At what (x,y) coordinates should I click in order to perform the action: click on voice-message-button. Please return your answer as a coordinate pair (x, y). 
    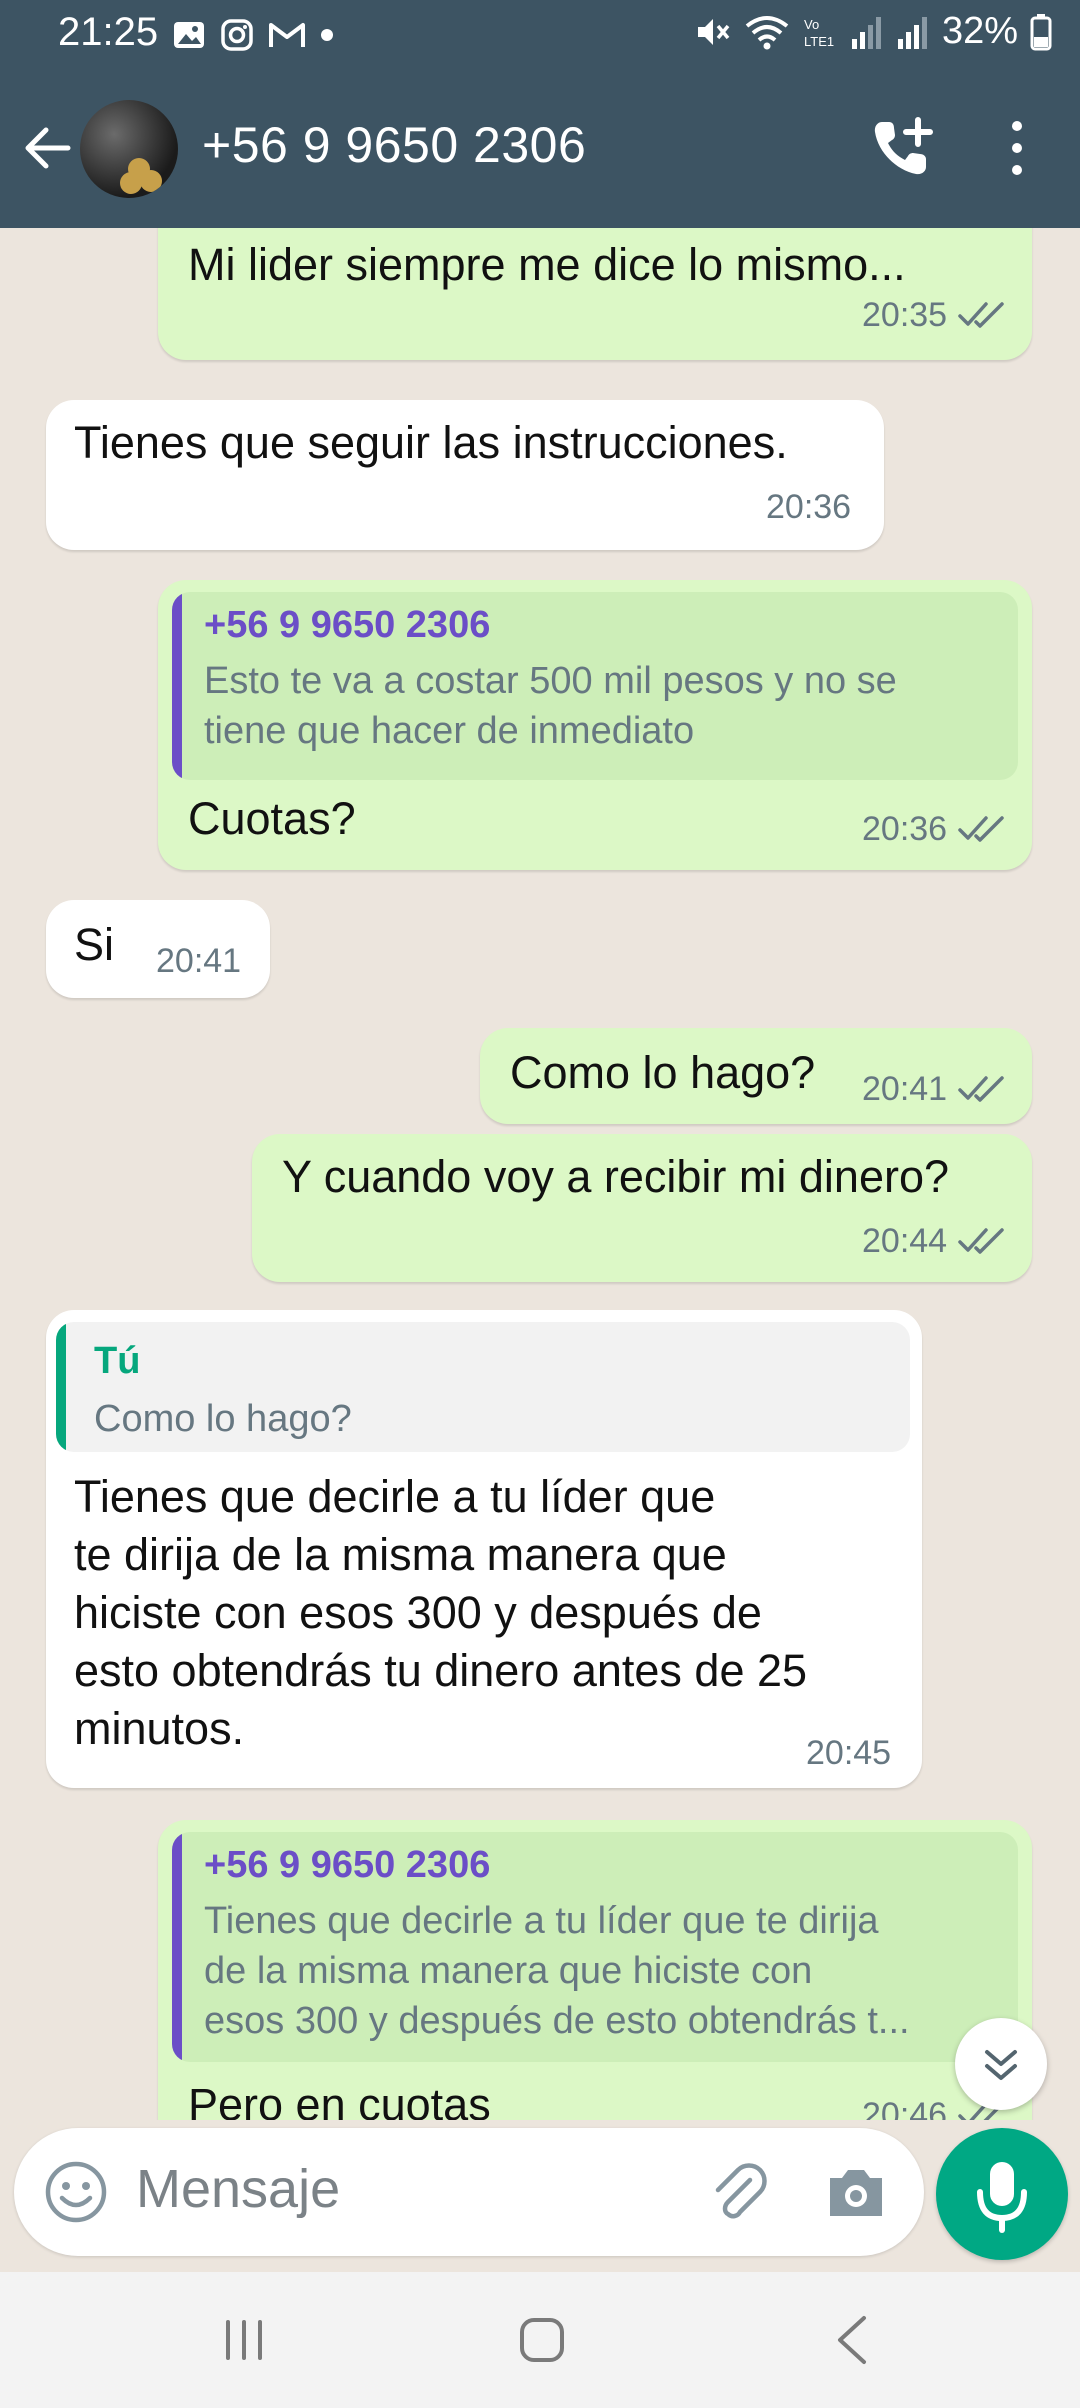
    Looking at the image, I should click on (1002, 2194).